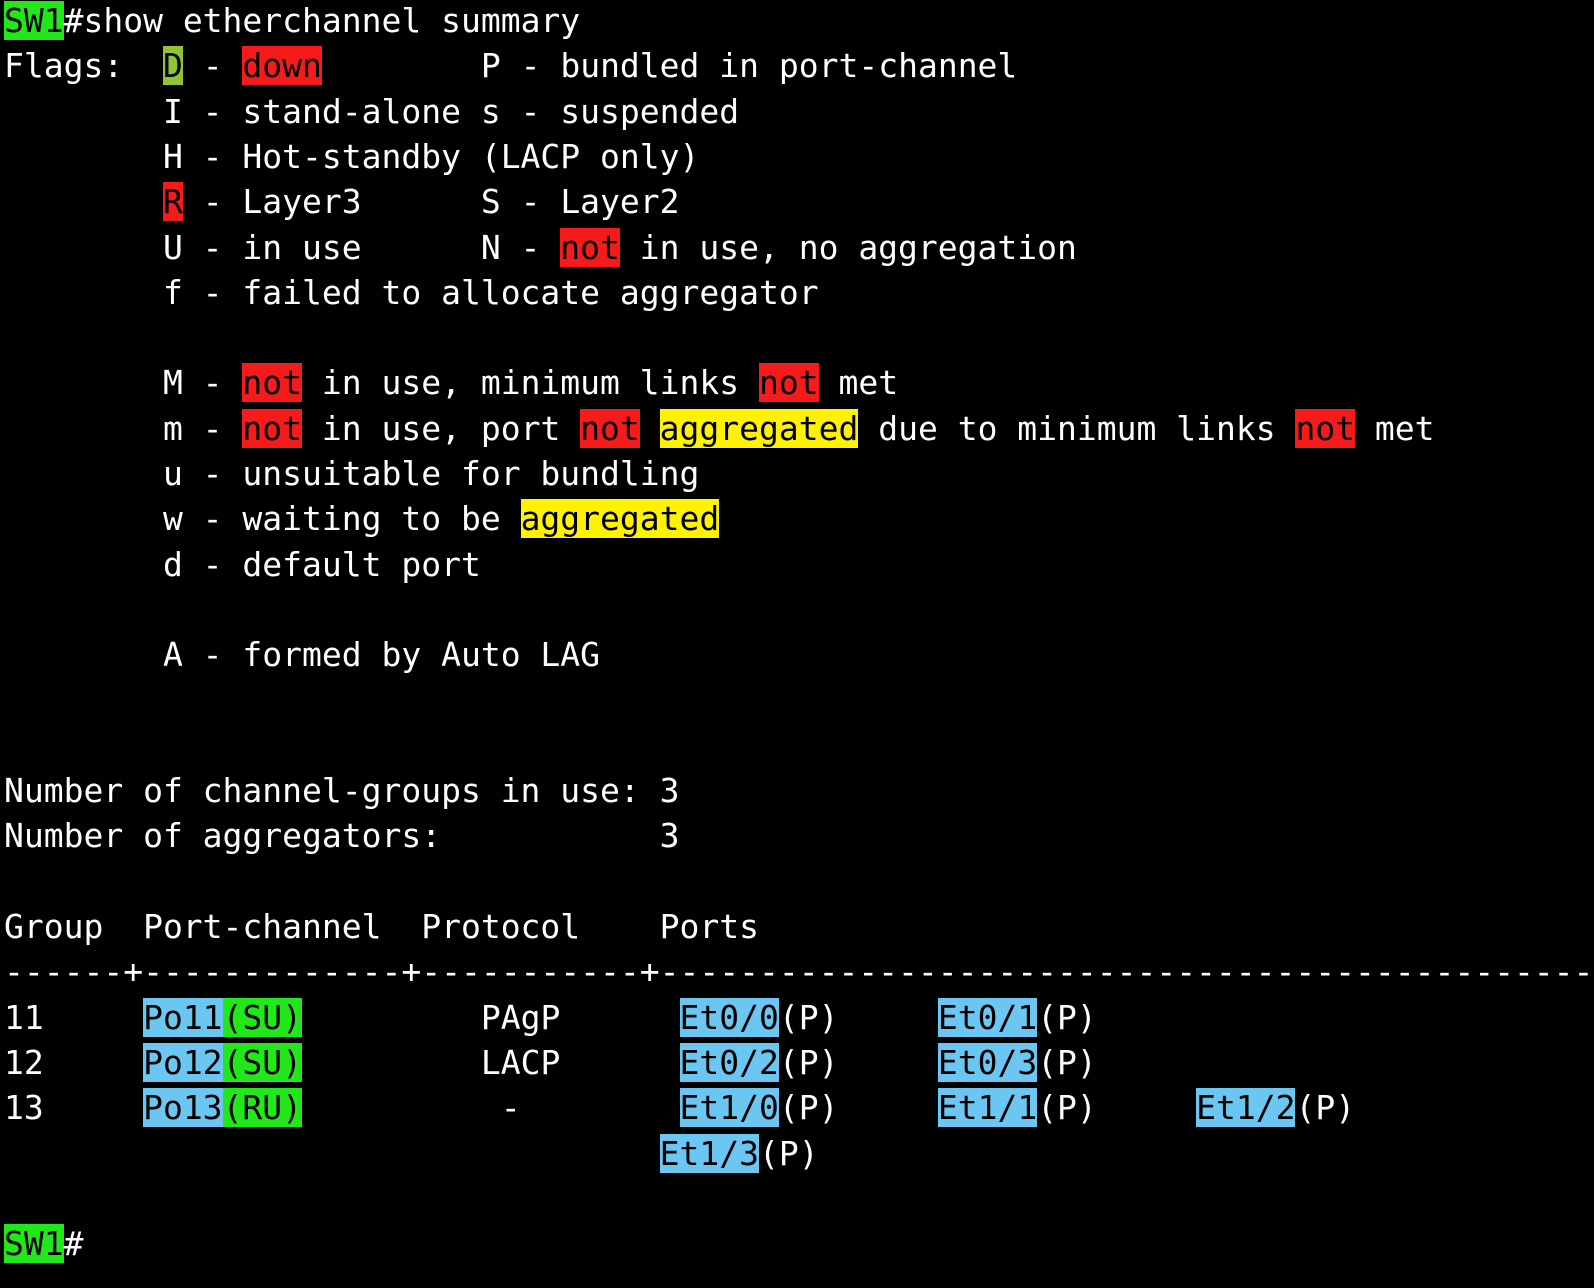 This screenshot has height=1288, width=1594. I want to click on flags-line: H - Hot-standby (LACP only), so click(351, 156).